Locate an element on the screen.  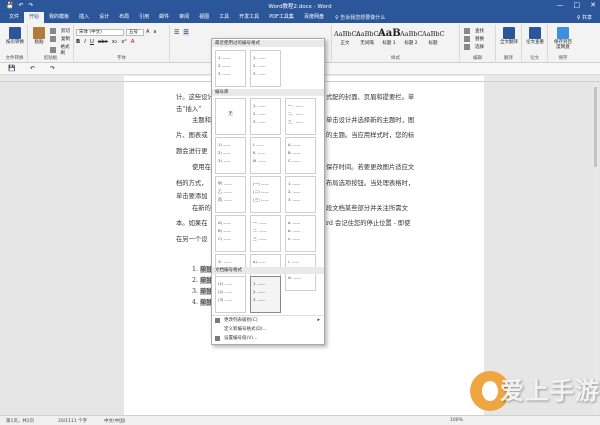
font-name-select: 宋体 (中文) is located at coordinates (100, 32).